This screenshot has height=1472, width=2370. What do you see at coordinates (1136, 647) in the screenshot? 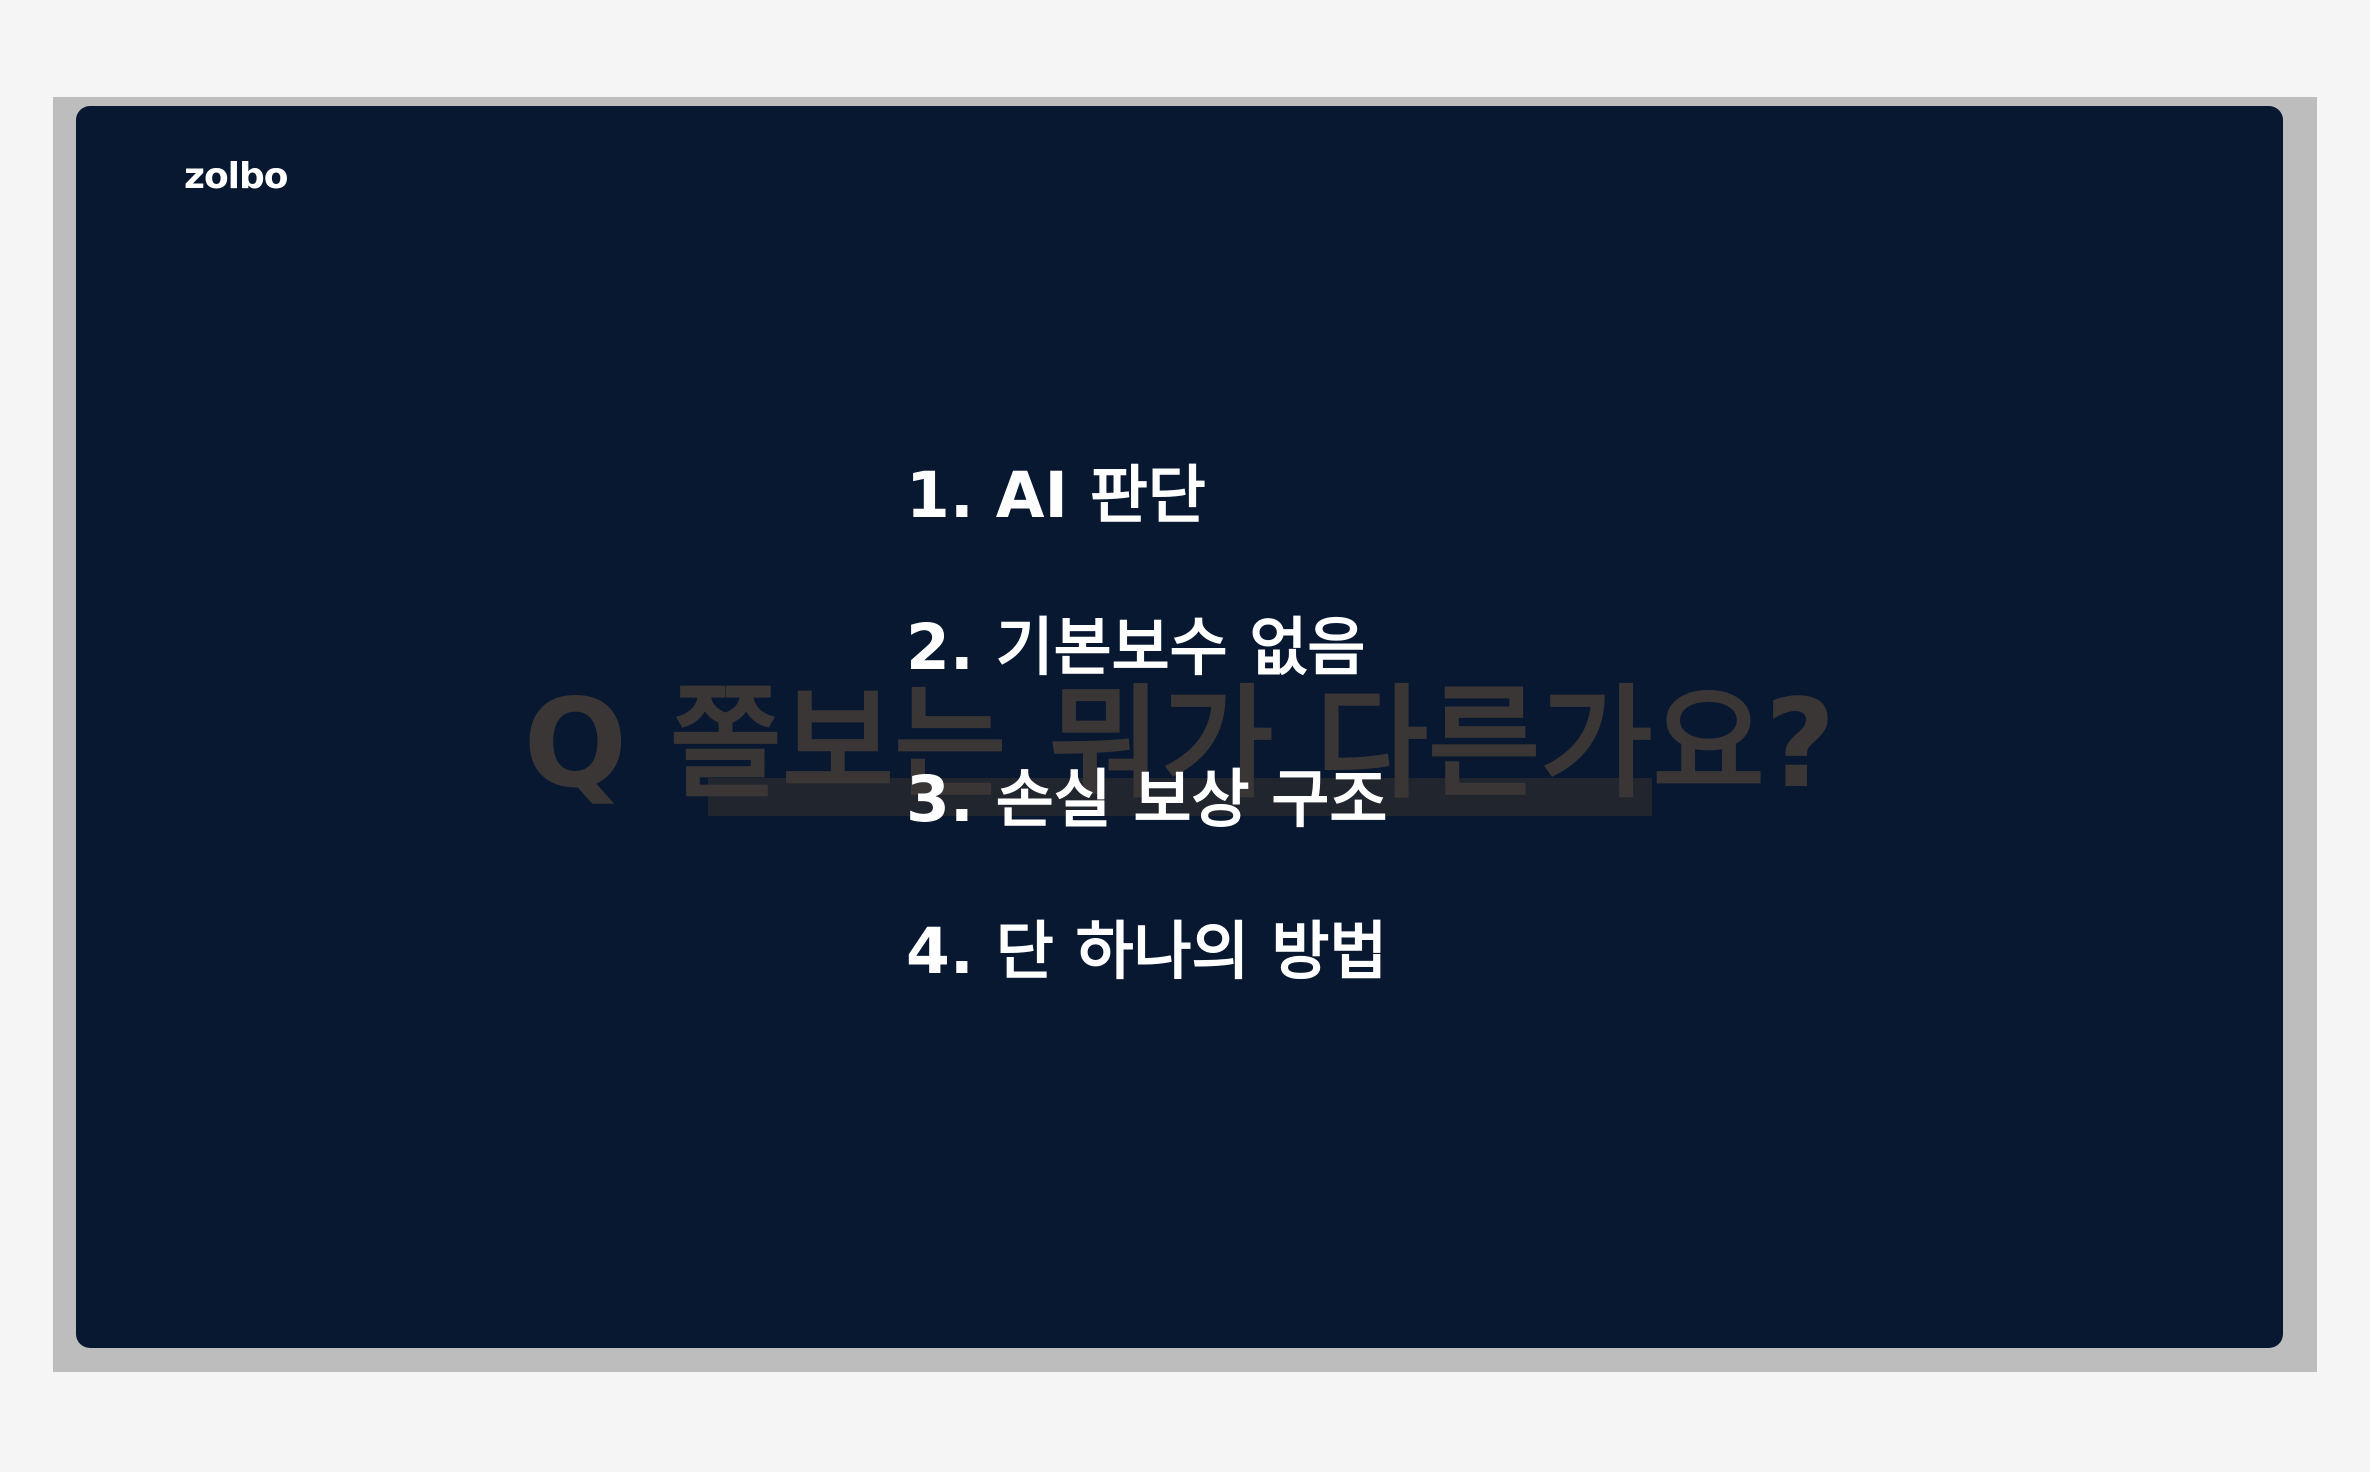
I see `agenda-item-2: 2. 기본보수 없음` at bounding box center [1136, 647].